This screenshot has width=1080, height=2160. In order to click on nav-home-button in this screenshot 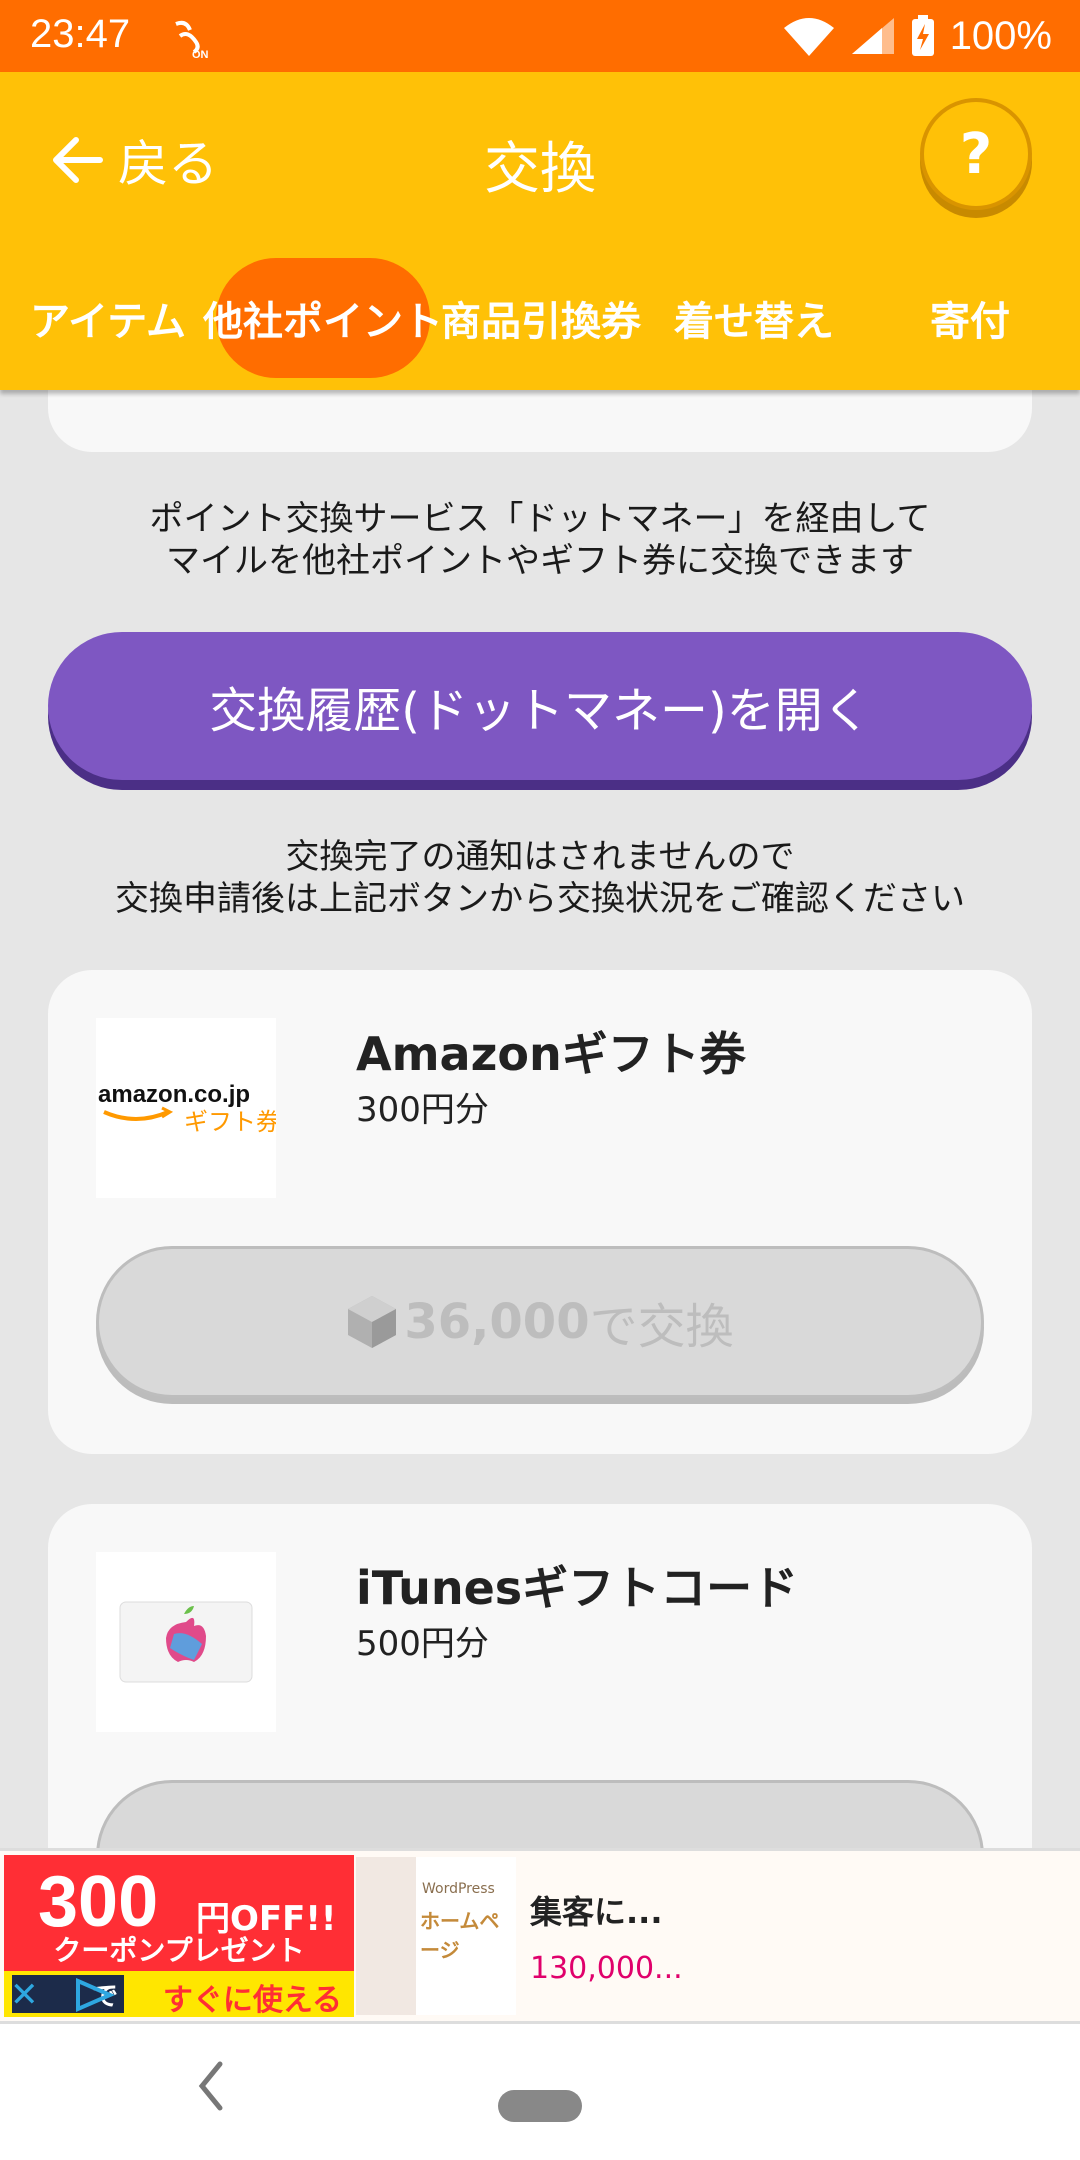, I will do `click(540, 2106)`.